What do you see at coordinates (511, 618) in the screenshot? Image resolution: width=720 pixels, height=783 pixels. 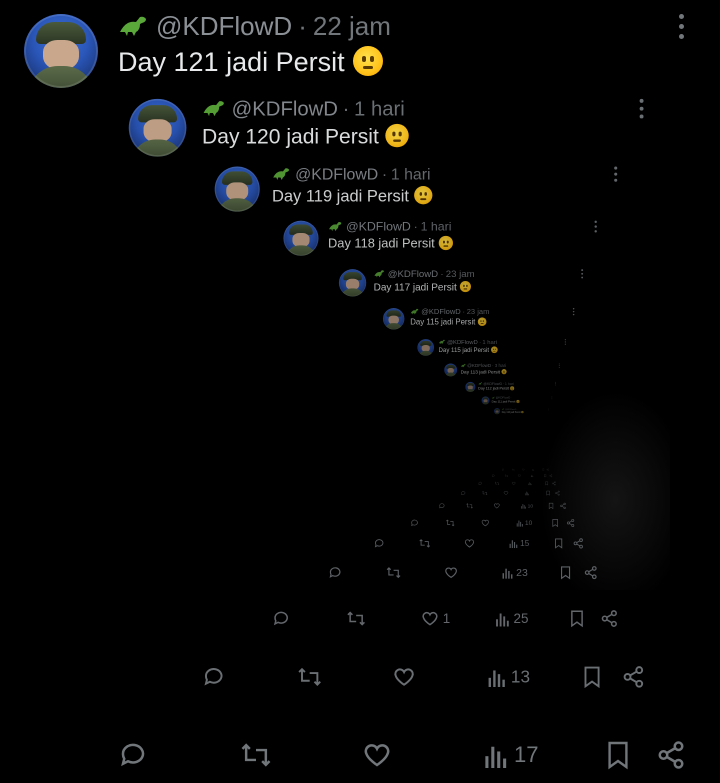 I see `views-button: 25` at bounding box center [511, 618].